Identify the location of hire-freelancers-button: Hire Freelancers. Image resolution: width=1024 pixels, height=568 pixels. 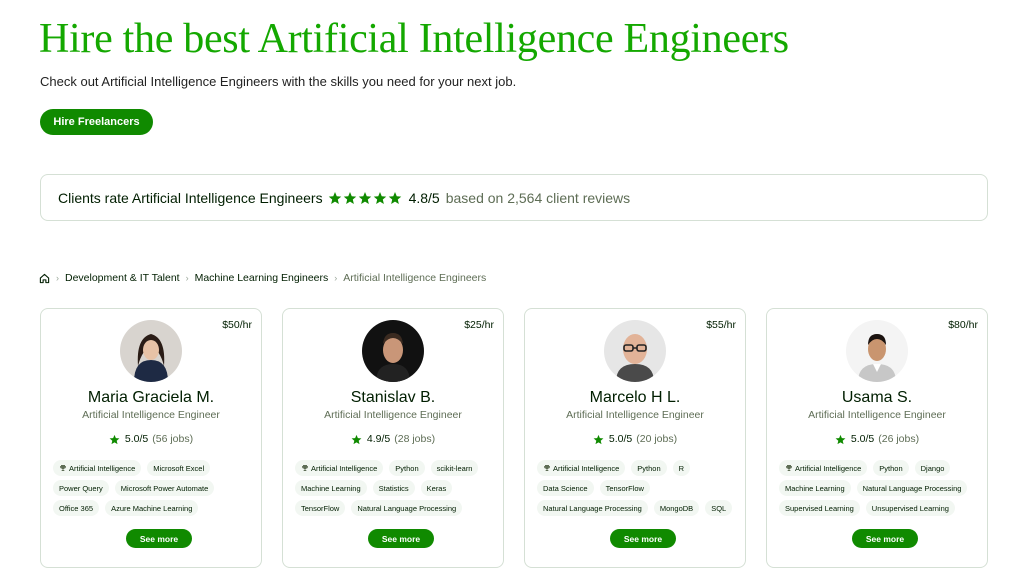
(96, 122).